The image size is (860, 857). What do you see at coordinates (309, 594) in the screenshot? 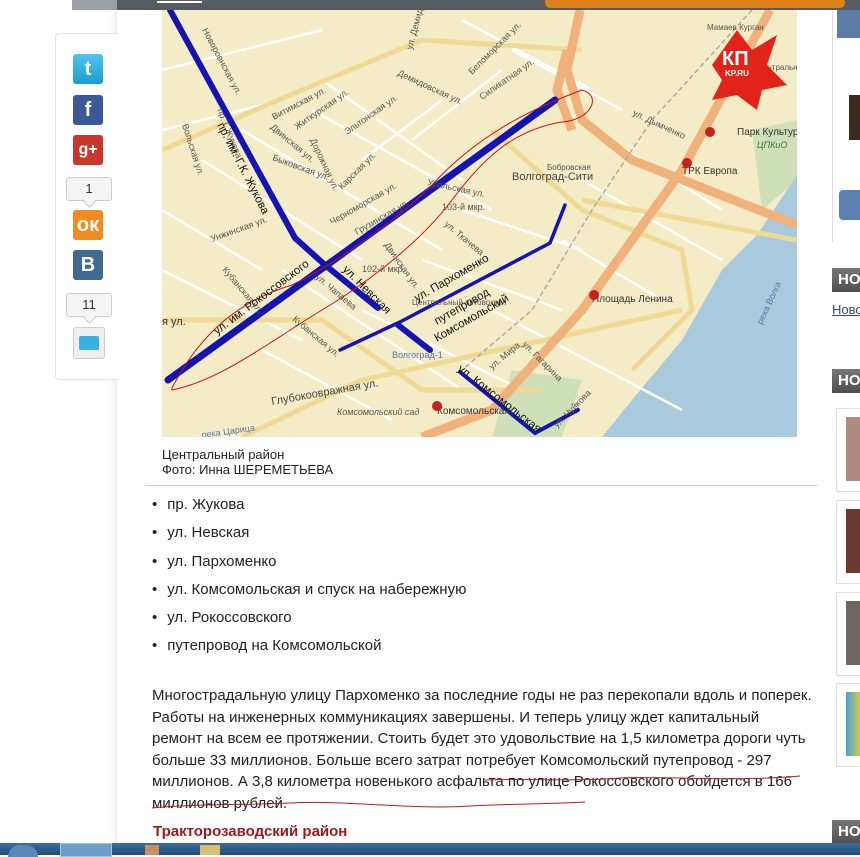
I see `list-item: ул. Комсомольская и спуск на набережную` at bounding box center [309, 594].